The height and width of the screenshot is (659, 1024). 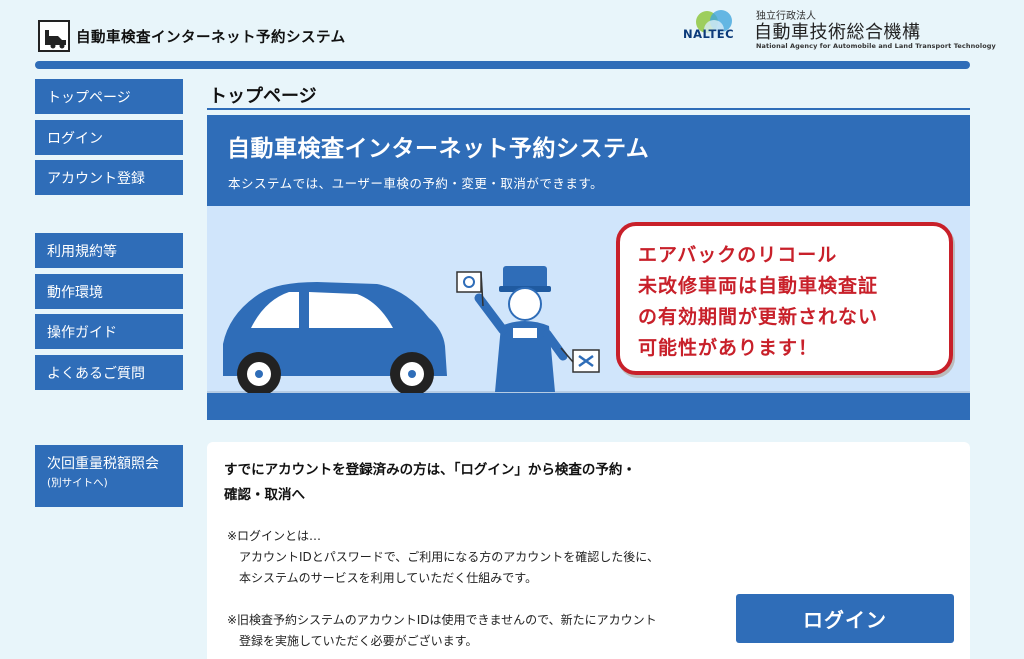 I want to click on notice-line: 可能性があります！, so click(x=728, y=348).